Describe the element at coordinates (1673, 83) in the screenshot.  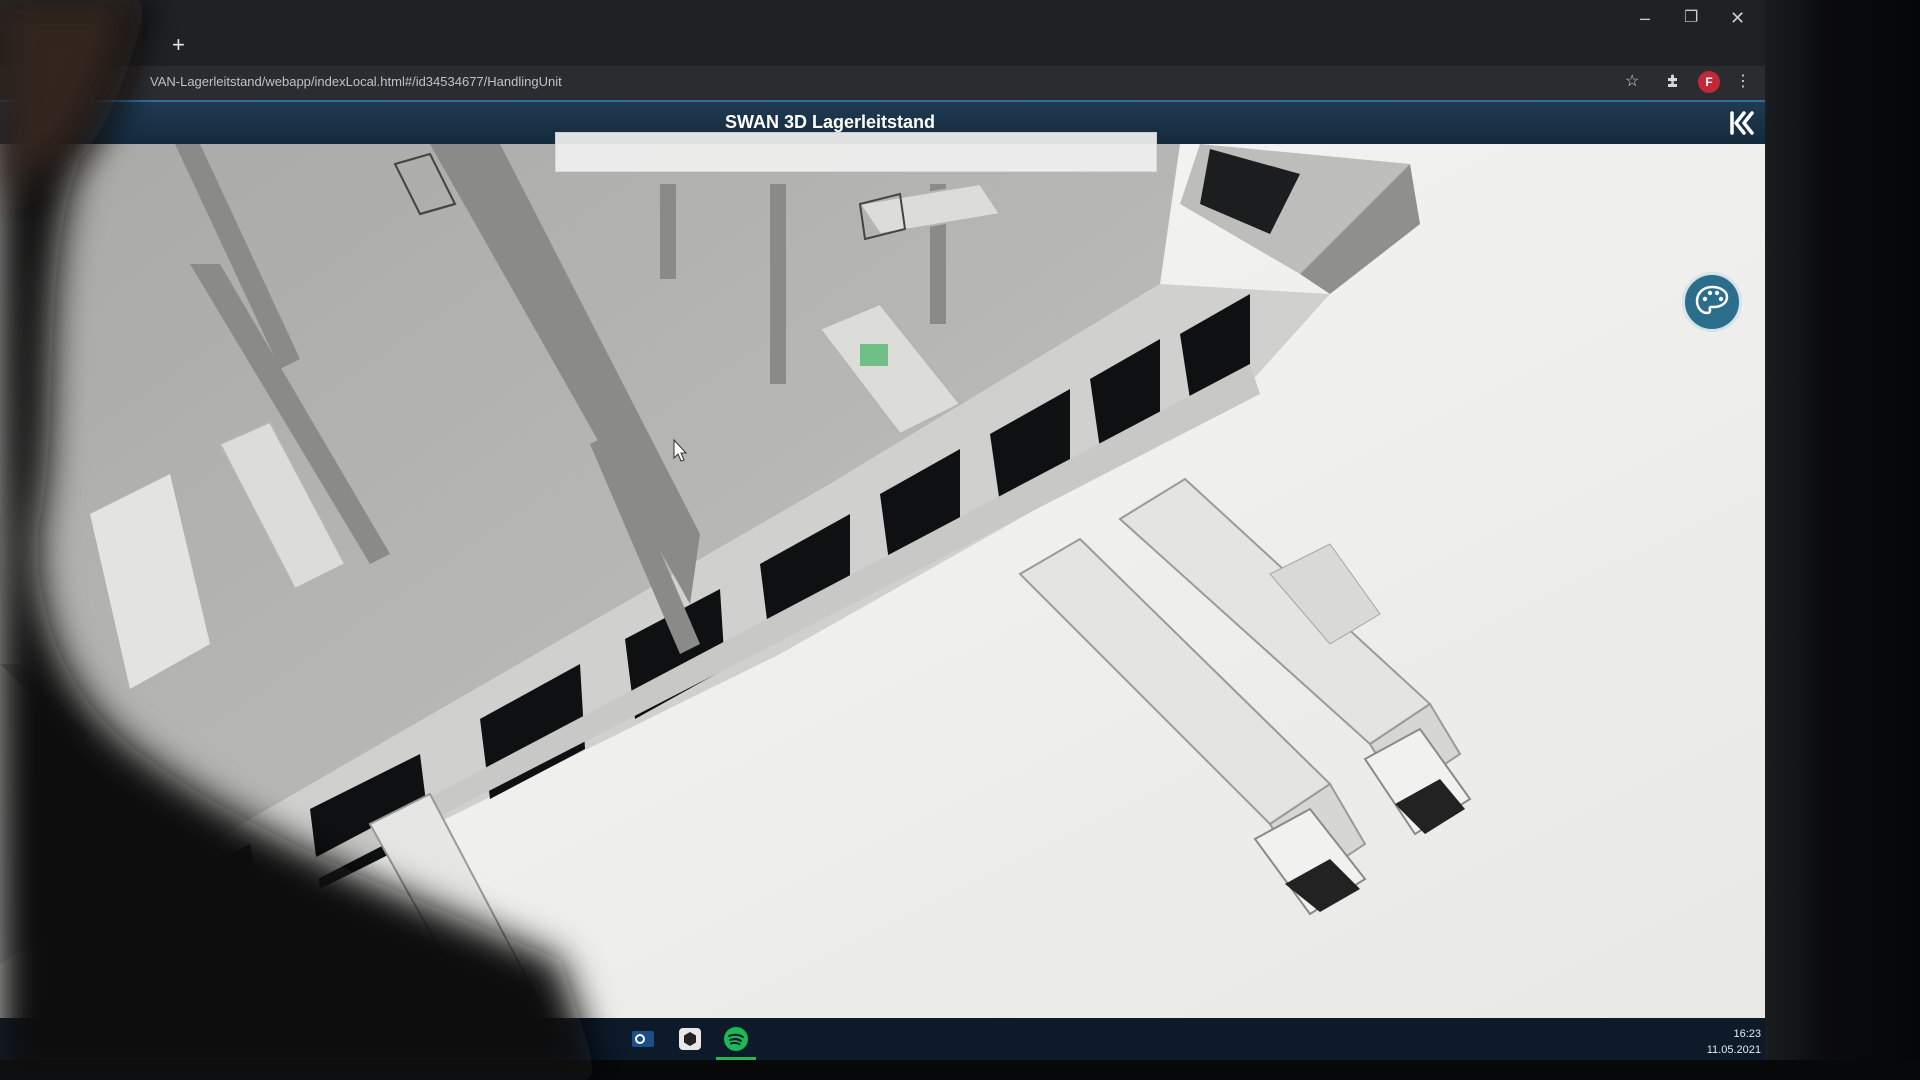
I see `puzzle-icon` at that location.